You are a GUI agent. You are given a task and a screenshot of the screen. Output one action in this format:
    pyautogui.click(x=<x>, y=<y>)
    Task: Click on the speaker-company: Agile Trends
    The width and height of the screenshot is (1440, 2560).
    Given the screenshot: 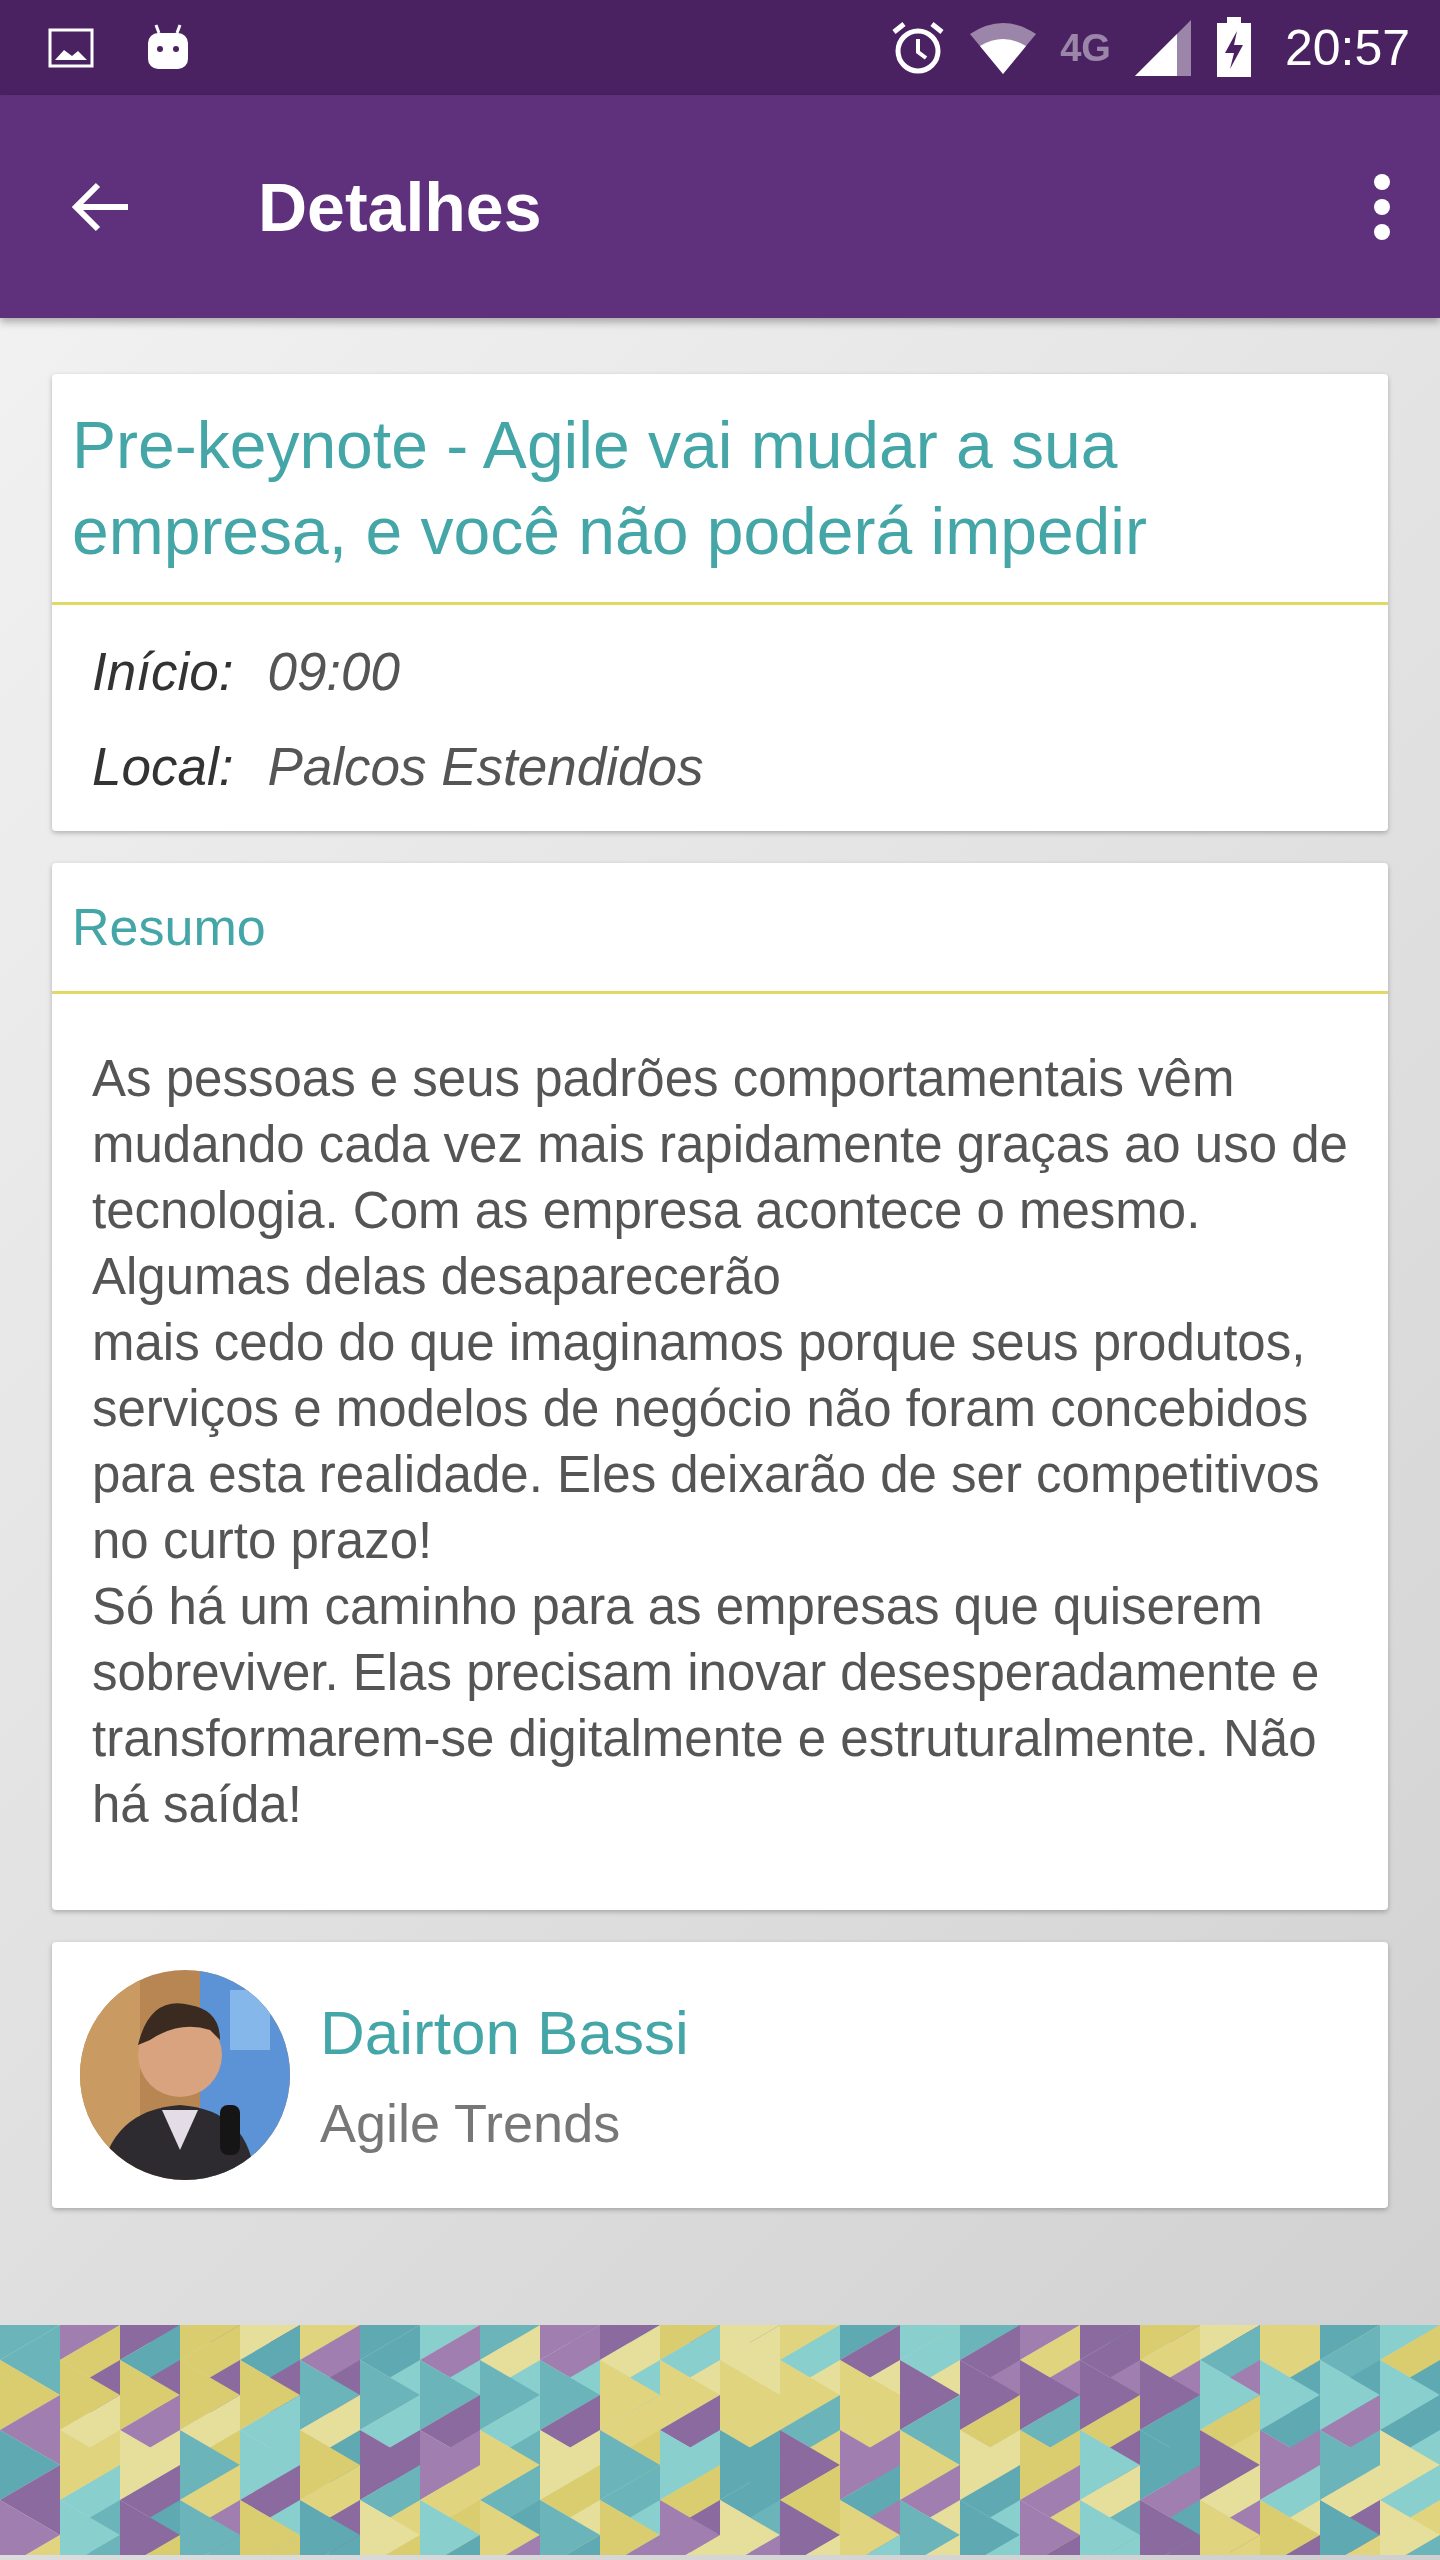 What is the action you would take?
    pyautogui.click(x=471, y=2122)
    